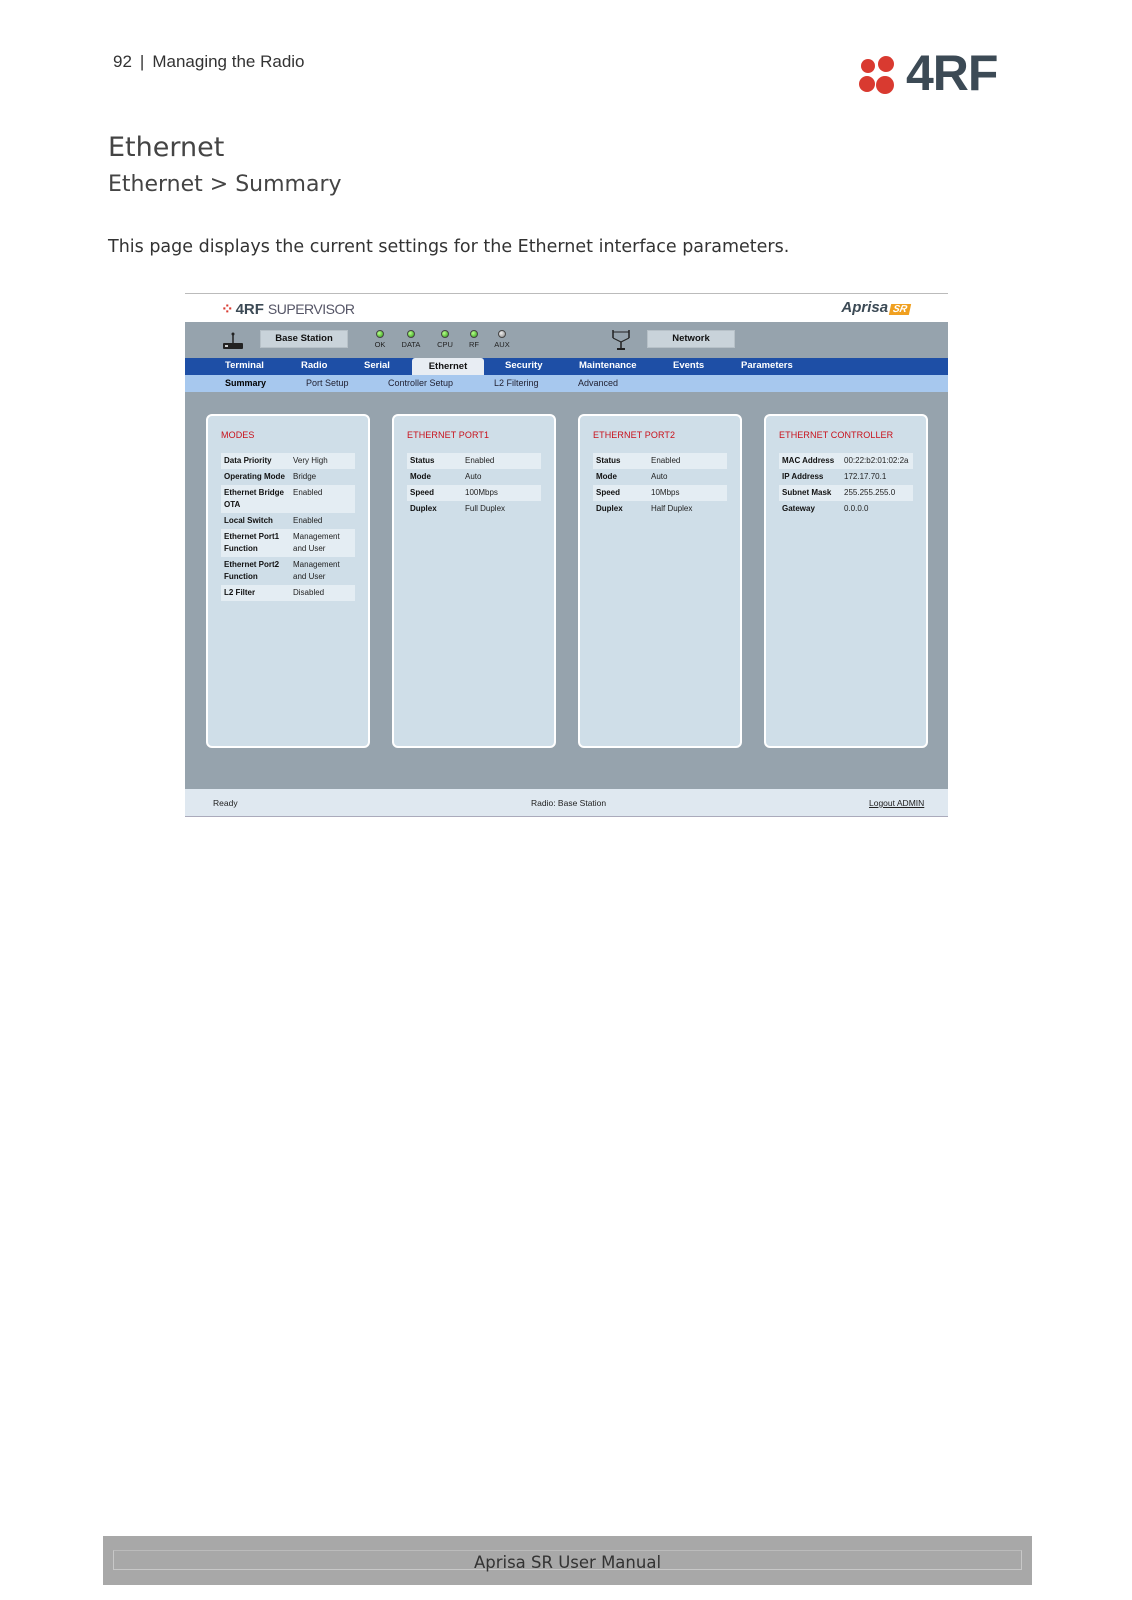  What do you see at coordinates (569, 803) in the screenshot?
I see `radio-status: Radio: Base Station` at bounding box center [569, 803].